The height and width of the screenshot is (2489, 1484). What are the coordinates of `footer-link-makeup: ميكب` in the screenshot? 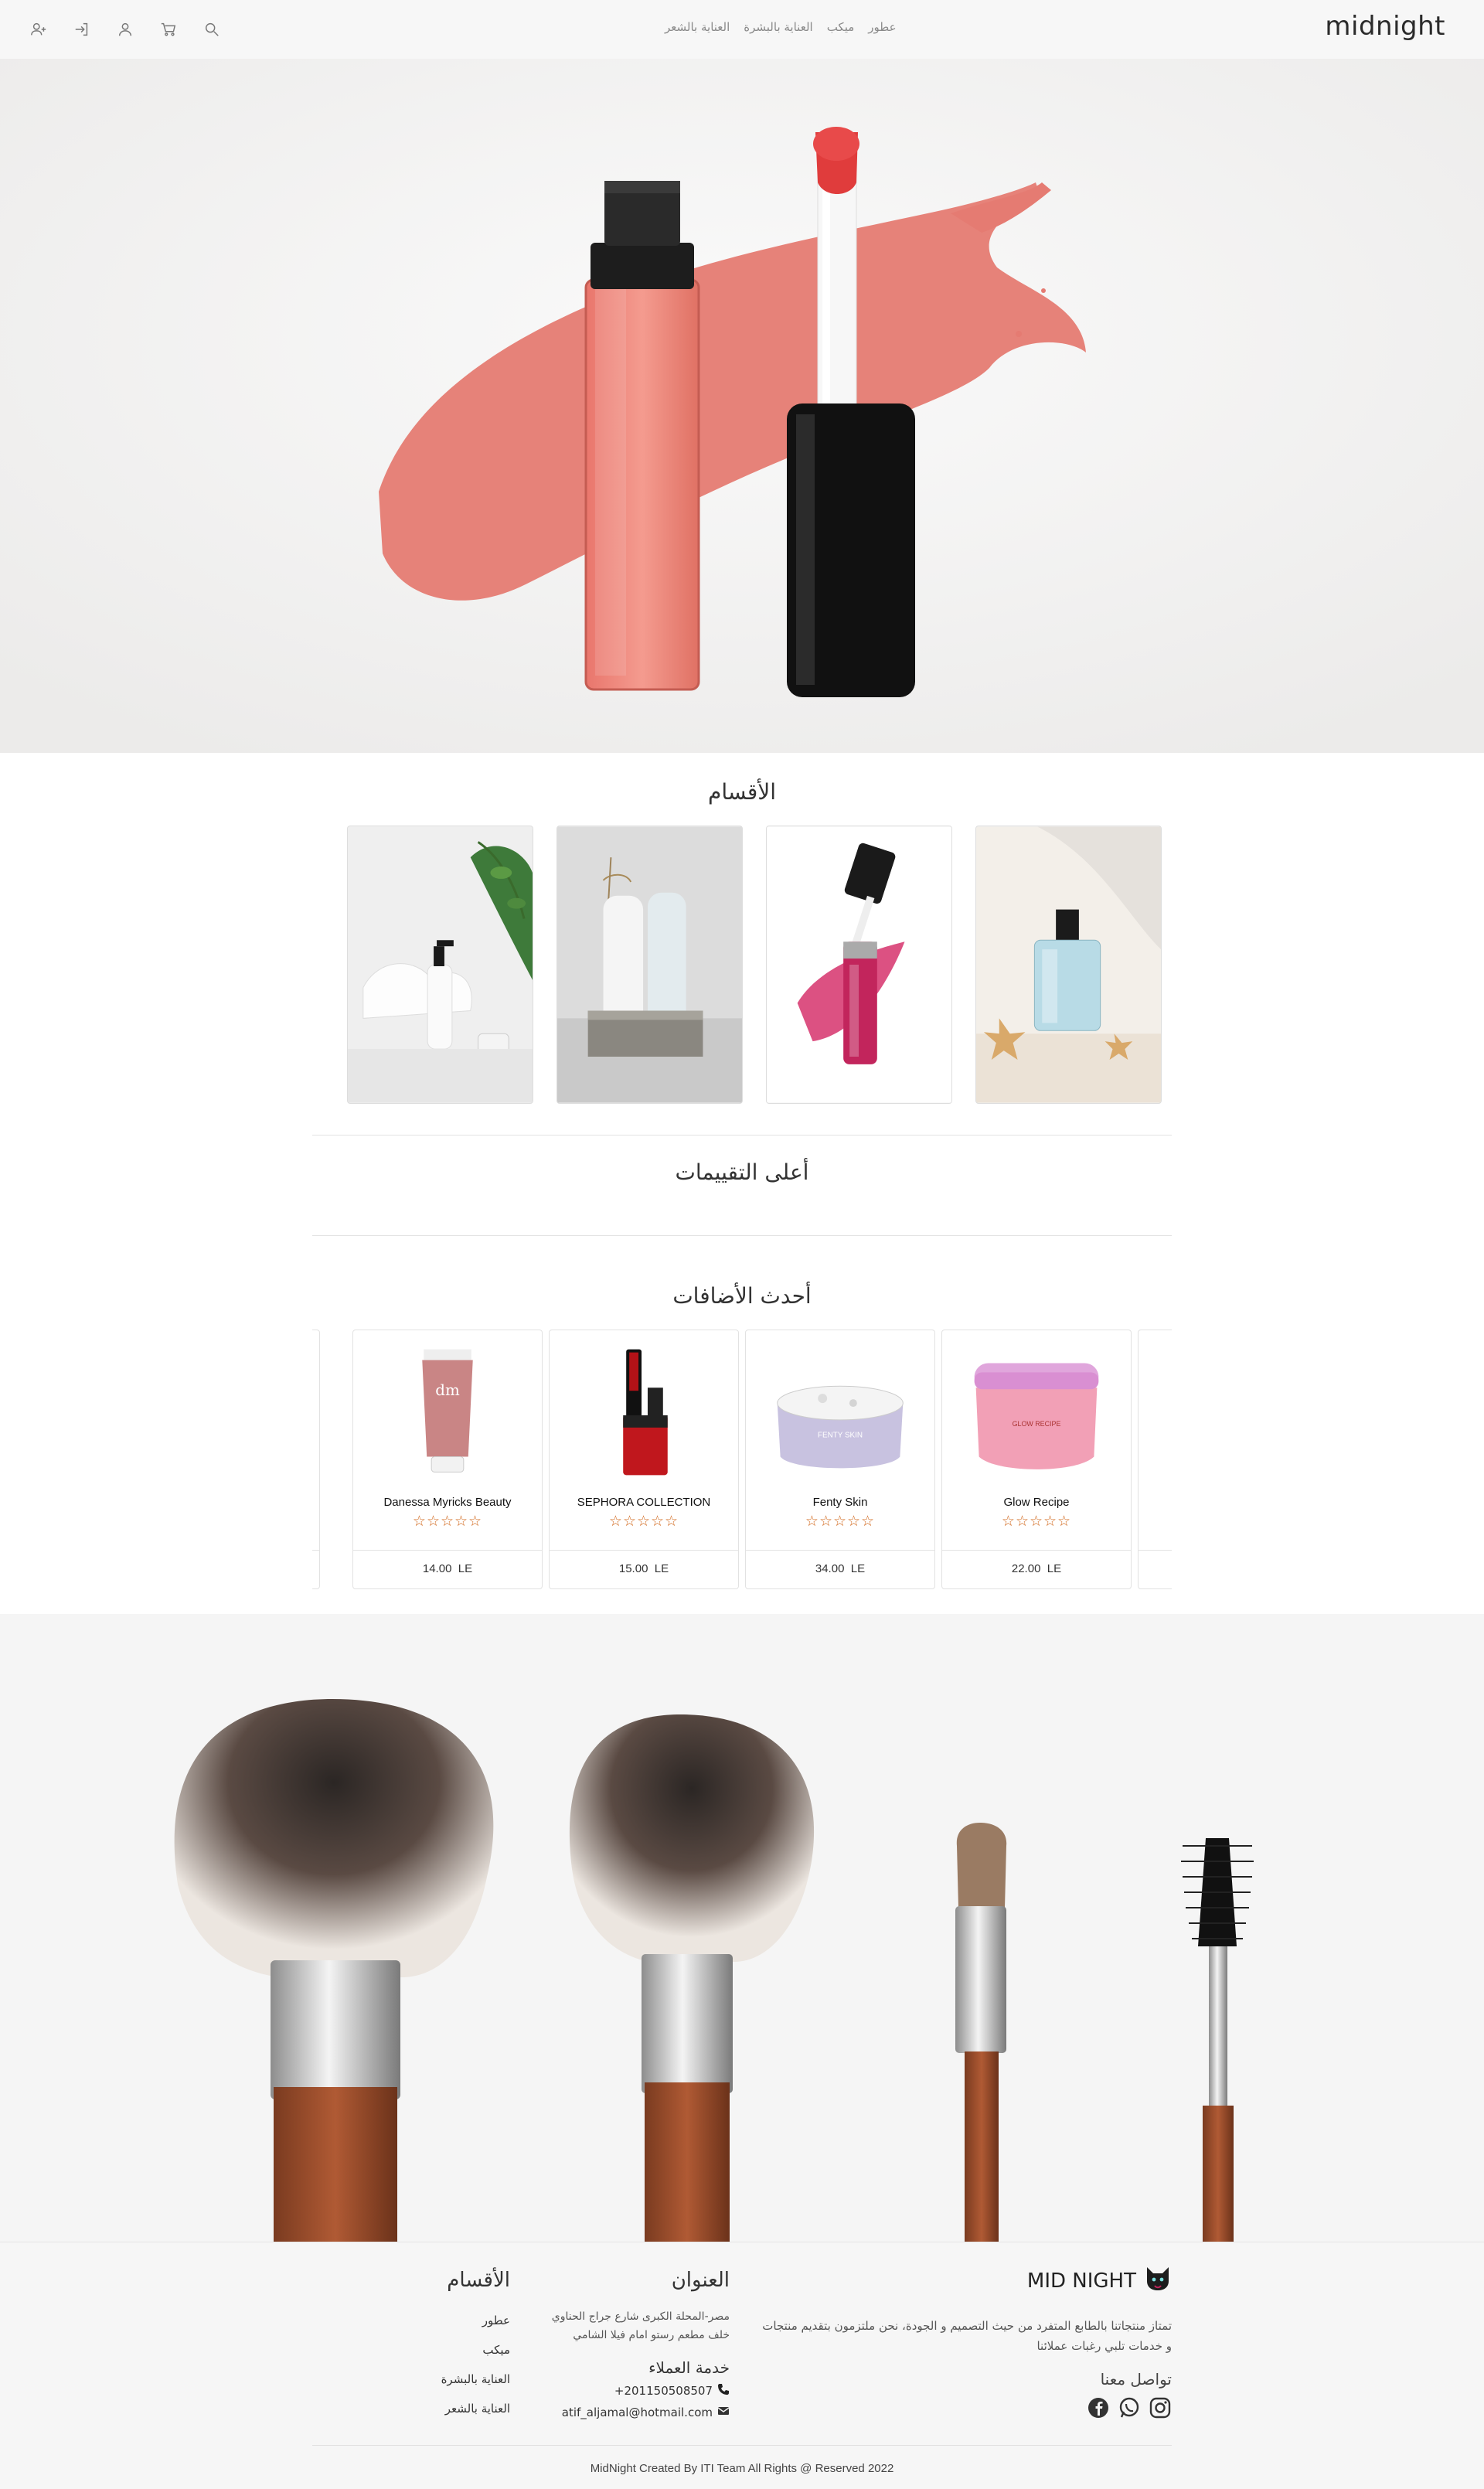 It's located at (448, 2350).